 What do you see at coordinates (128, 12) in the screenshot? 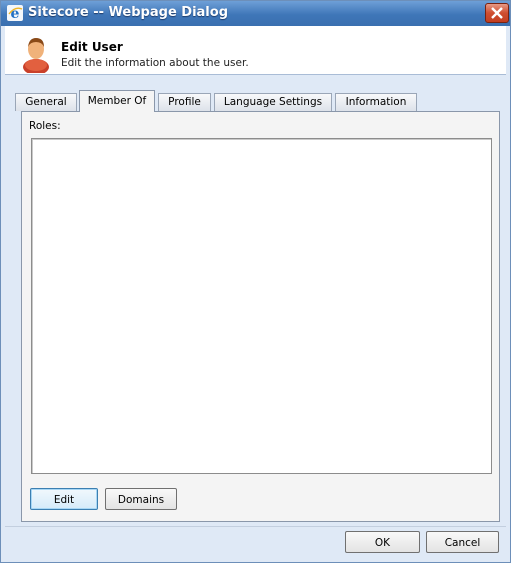
I see `window-title: Sitecore -- Webpage Dialog` at bounding box center [128, 12].